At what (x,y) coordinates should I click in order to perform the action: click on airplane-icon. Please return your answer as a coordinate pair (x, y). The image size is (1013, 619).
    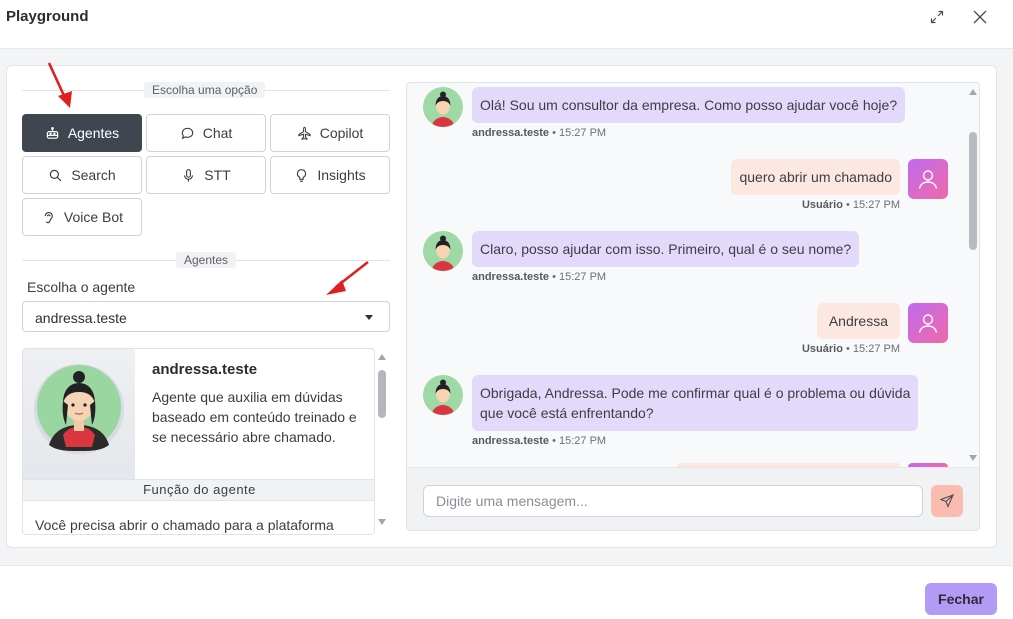
    Looking at the image, I should click on (304, 133).